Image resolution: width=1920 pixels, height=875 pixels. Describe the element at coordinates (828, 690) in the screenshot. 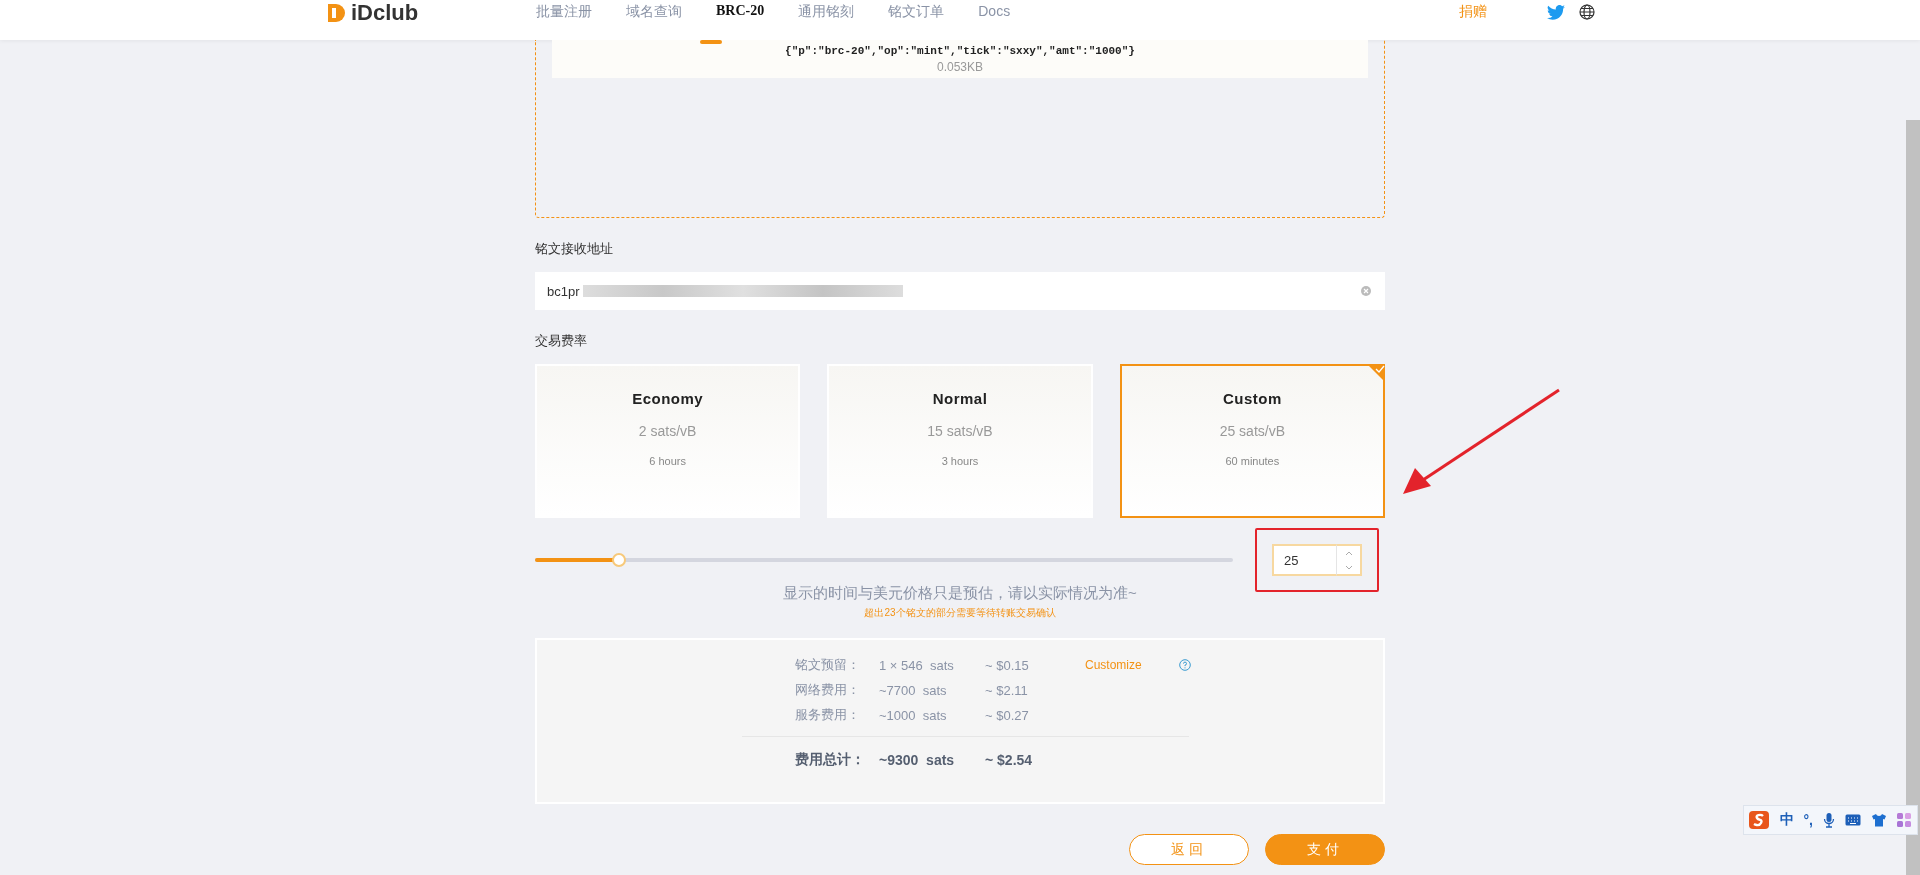

I see `fee-label: 网络费用：` at that location.